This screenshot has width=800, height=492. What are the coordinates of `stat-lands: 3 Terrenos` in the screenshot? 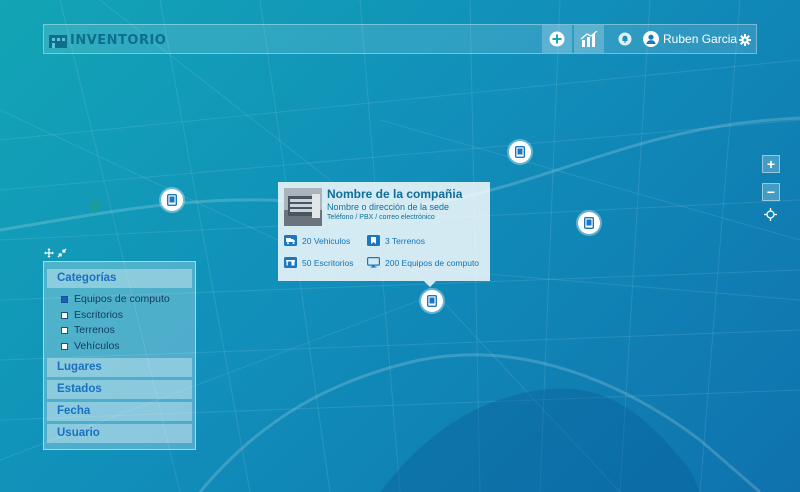 It's located at (396, 240).